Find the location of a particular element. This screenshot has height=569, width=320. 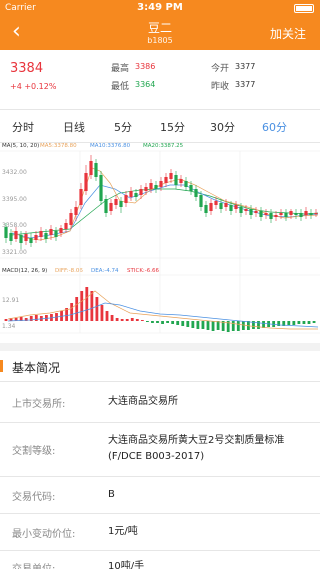

section-gap is located at coordinates (160, 347).